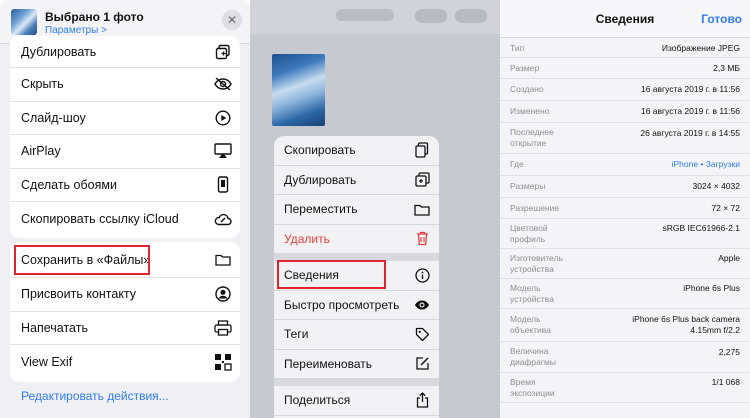  I want to click on action-duplicate: Дублировать, so click(125, 52).